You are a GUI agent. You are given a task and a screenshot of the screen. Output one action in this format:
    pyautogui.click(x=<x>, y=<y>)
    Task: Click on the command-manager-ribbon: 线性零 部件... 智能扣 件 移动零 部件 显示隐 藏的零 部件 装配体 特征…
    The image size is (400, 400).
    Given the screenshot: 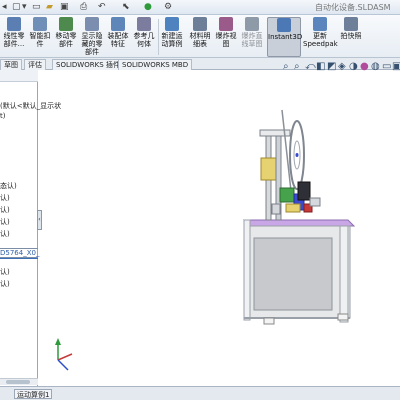 What is the action you would take?
    pyautogui.click(x=200, y=36)
    